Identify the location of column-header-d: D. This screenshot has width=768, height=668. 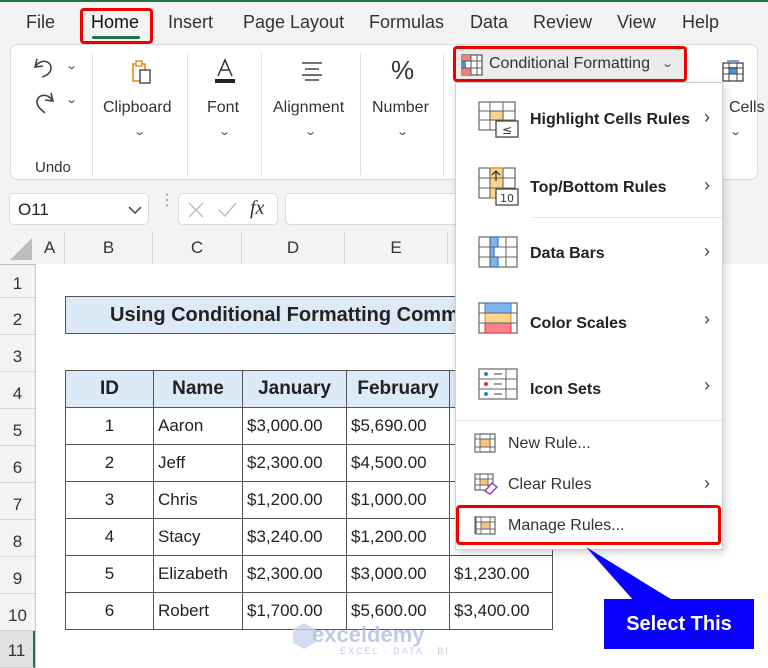
(293, 248).